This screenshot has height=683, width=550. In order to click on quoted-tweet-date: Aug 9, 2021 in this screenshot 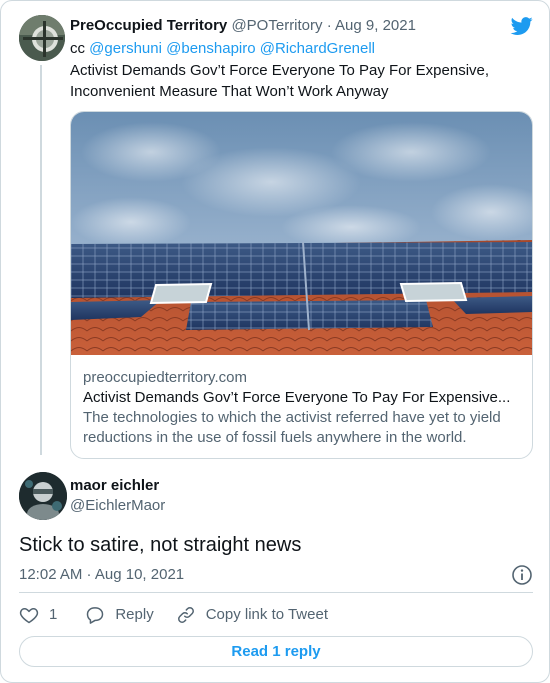, I will do `click(375, 25)`.